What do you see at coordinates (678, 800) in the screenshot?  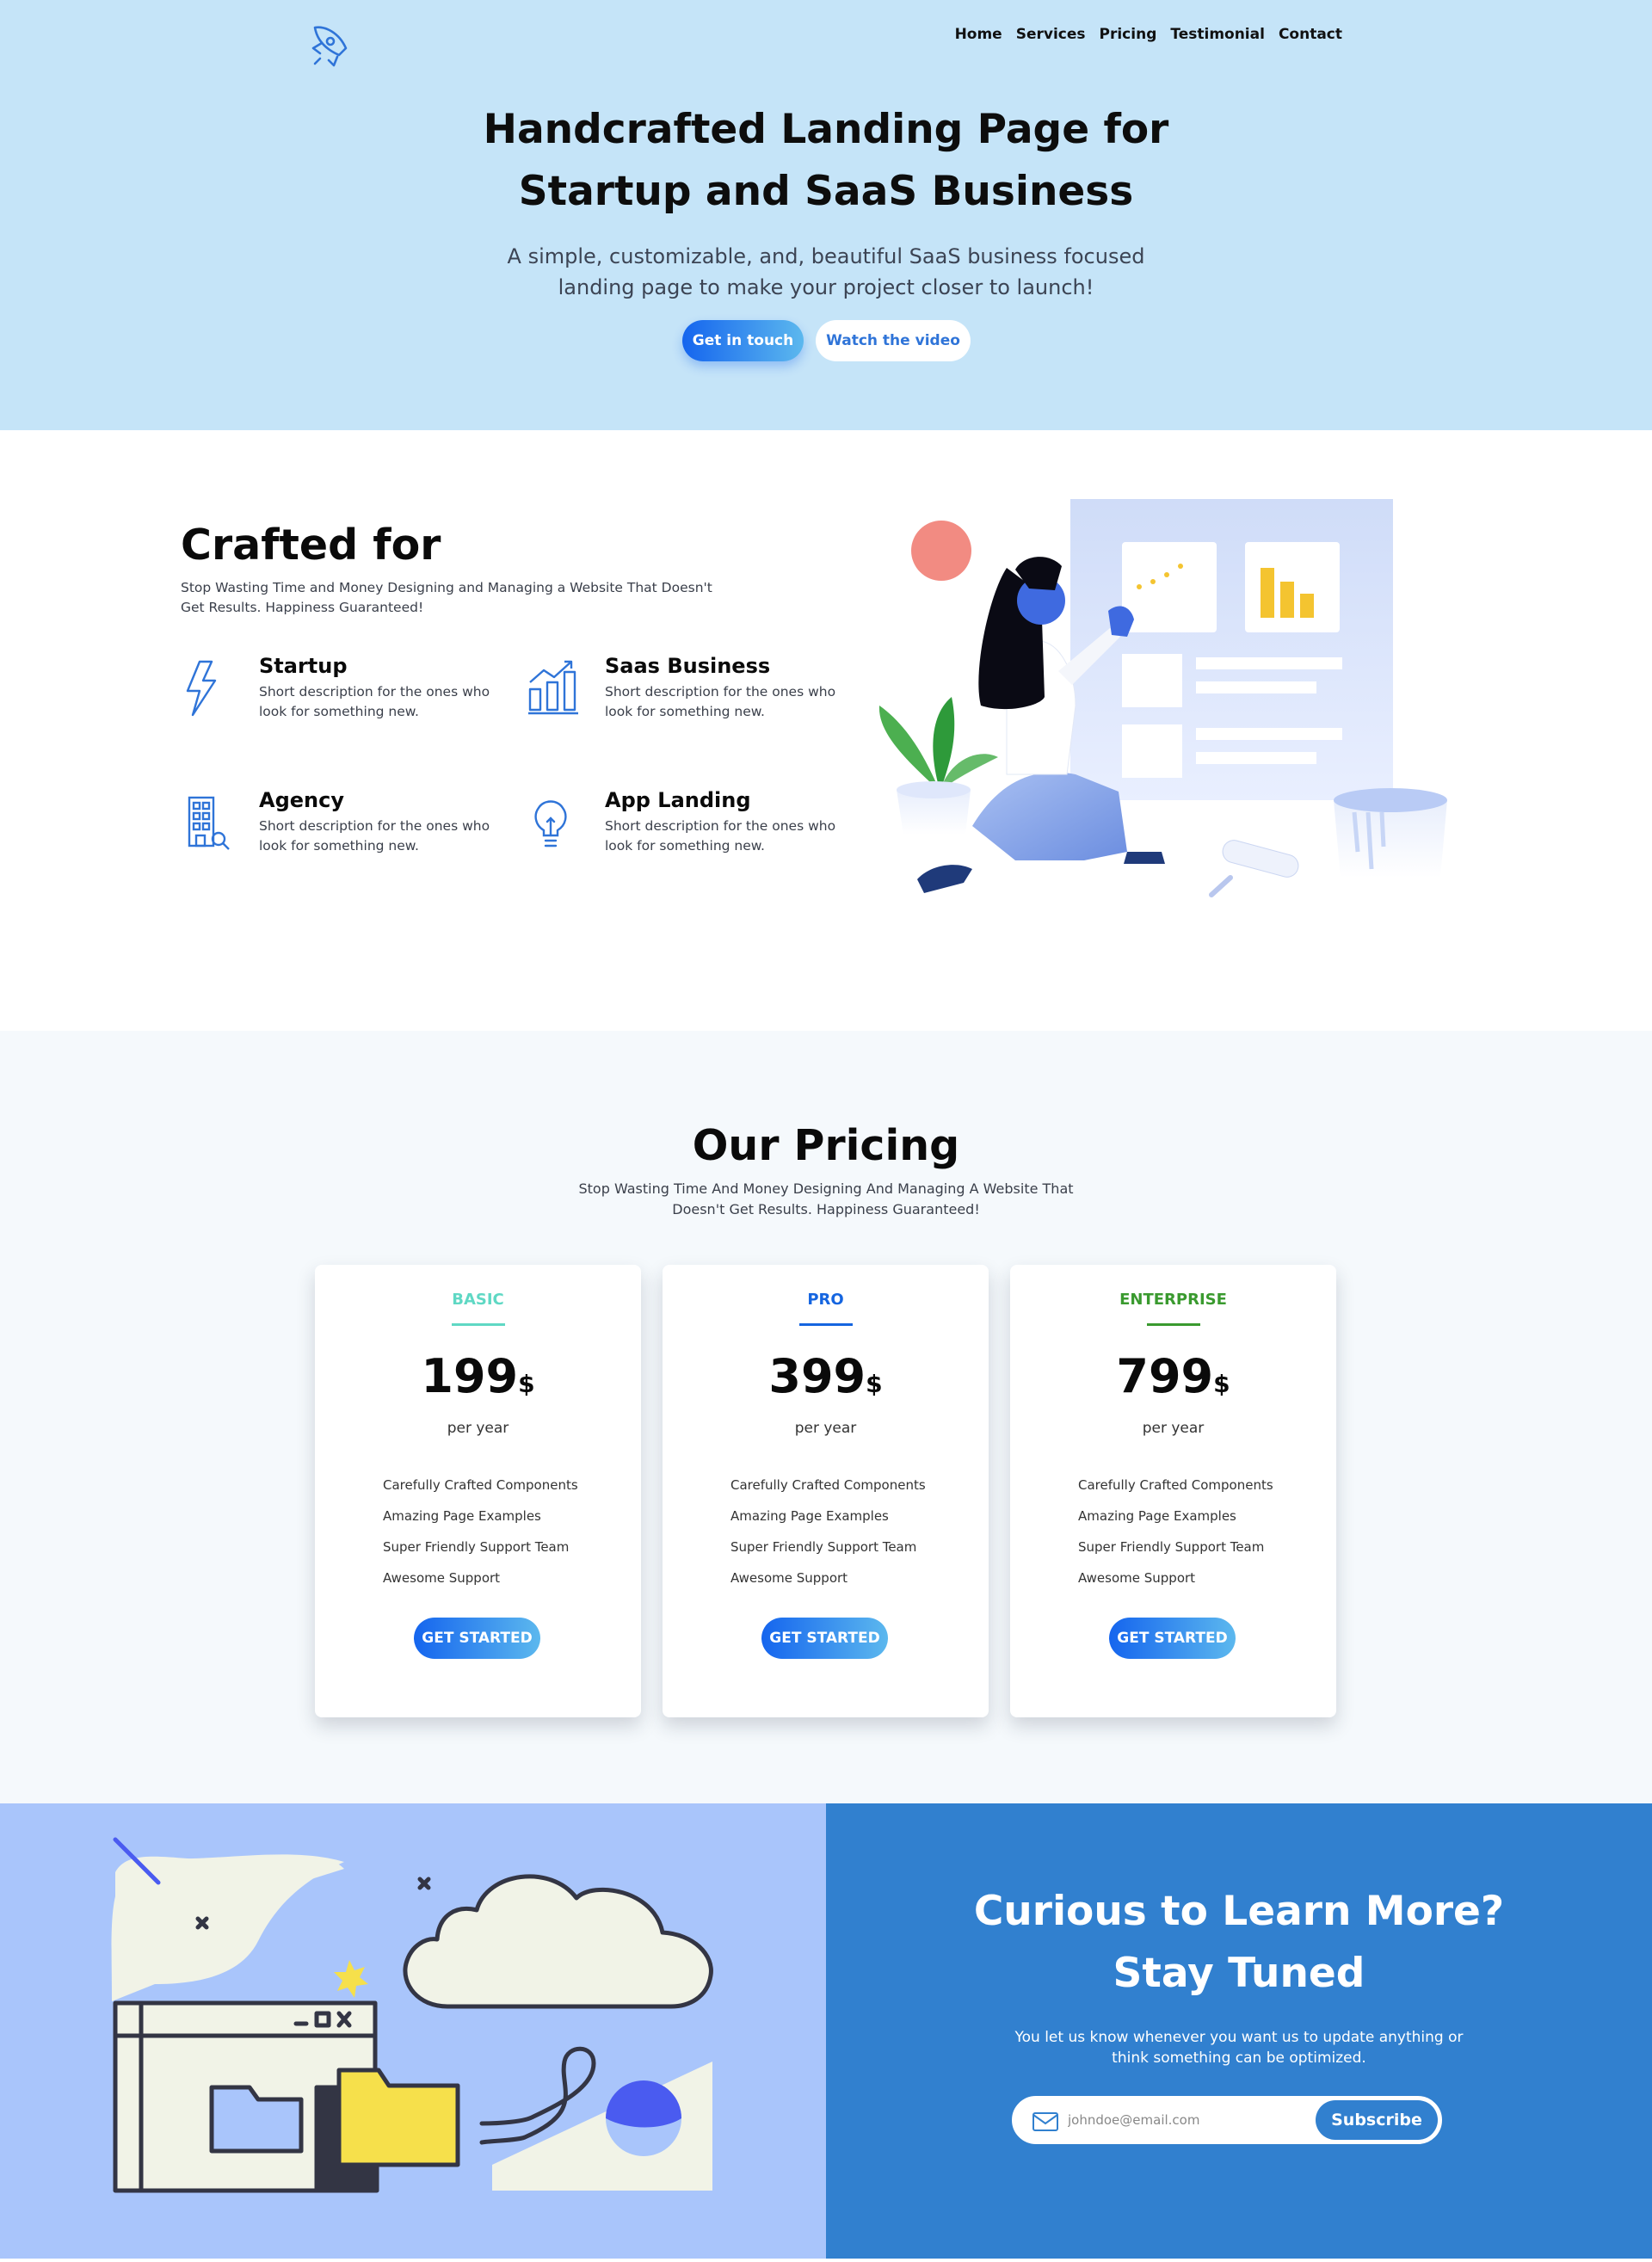 I see `feature-title: App Landing` at bounding box center [678, 800].